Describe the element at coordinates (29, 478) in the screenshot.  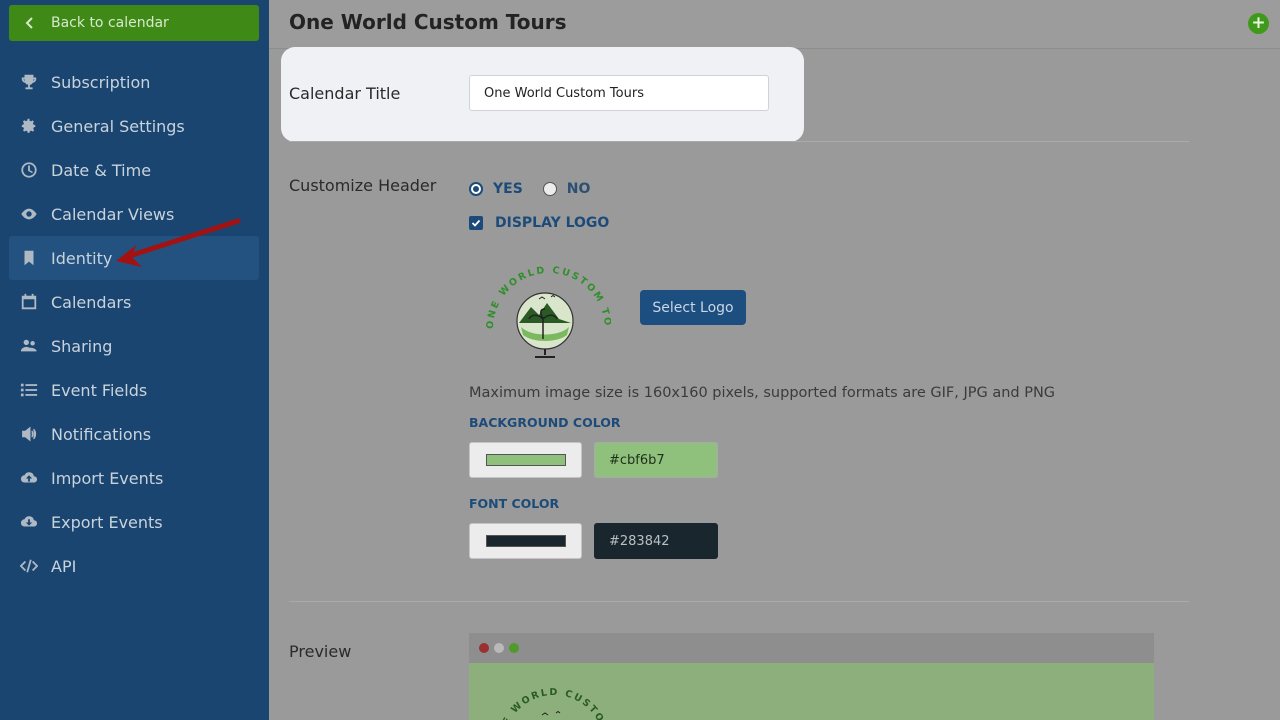
I see `cloud-upload-icon` at that location.